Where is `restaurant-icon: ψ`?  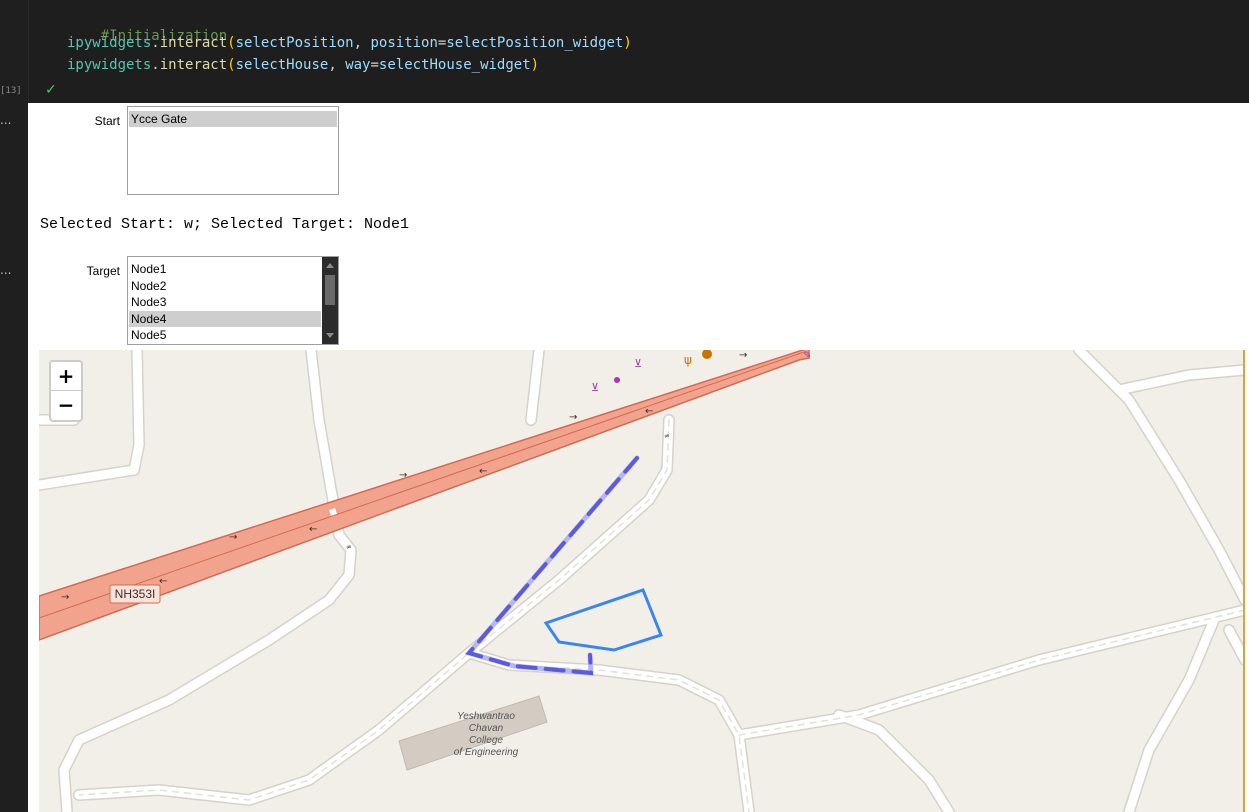 restaurant-icon: ψ is located at coordinates (688, 360).